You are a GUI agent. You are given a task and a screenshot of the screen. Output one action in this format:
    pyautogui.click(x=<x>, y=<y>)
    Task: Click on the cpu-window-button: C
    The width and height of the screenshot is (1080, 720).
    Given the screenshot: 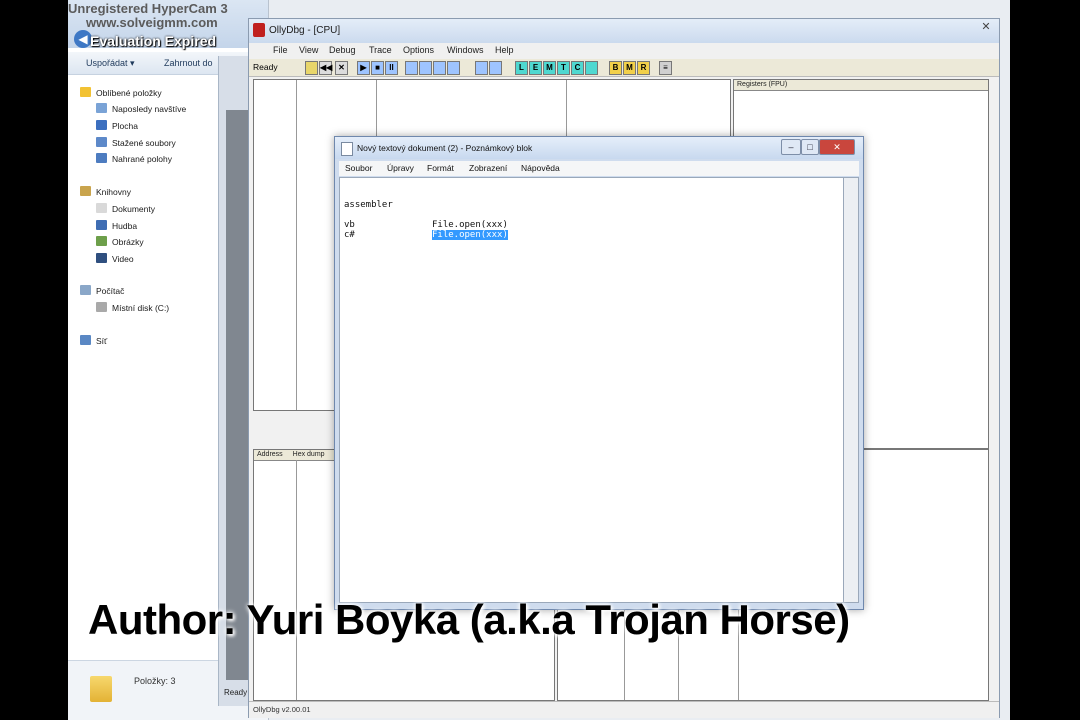 What is the action you would take?
    pyautogui.click(x=577, y=68)
    